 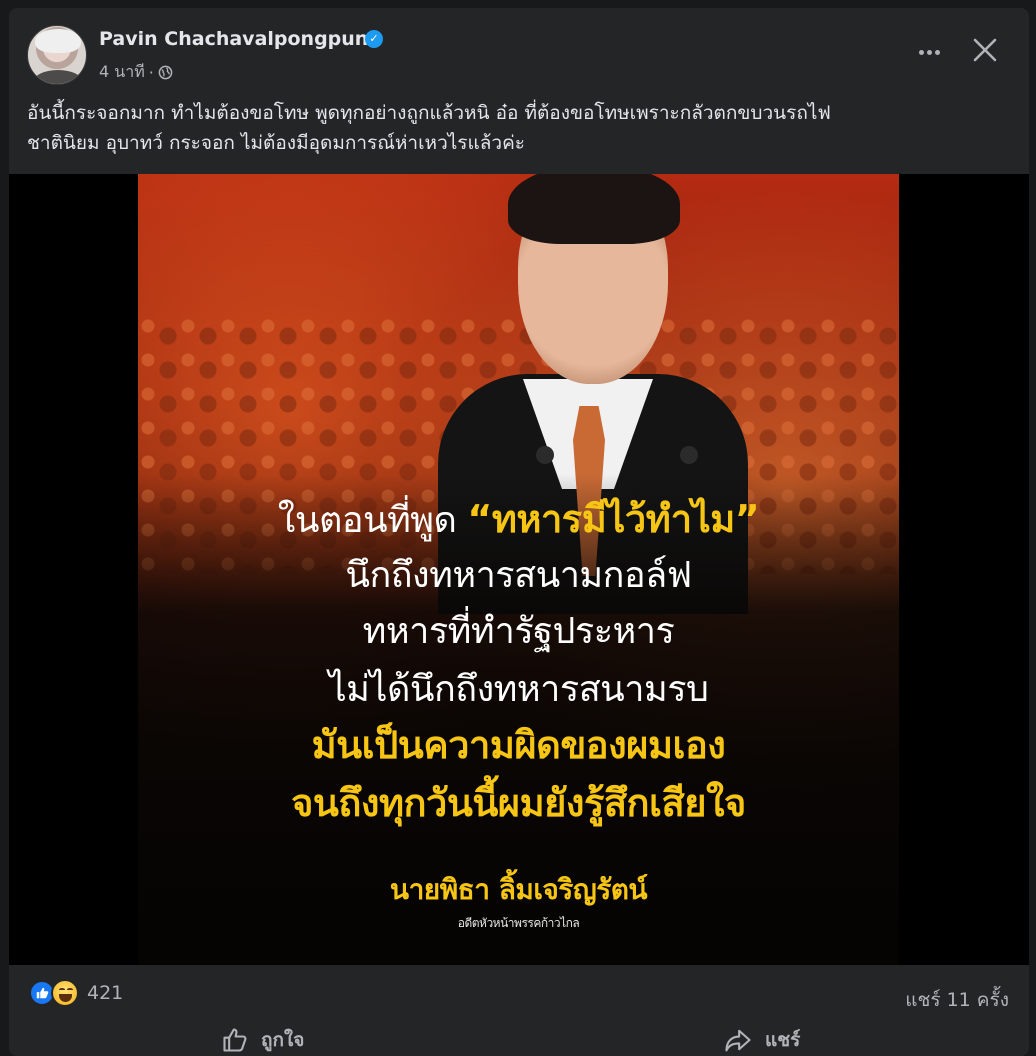 What do you see at coordinates (122, 72) in the screenshot?
I see `post-timestamp: 4 นาที` at bounding box center [122, 72].